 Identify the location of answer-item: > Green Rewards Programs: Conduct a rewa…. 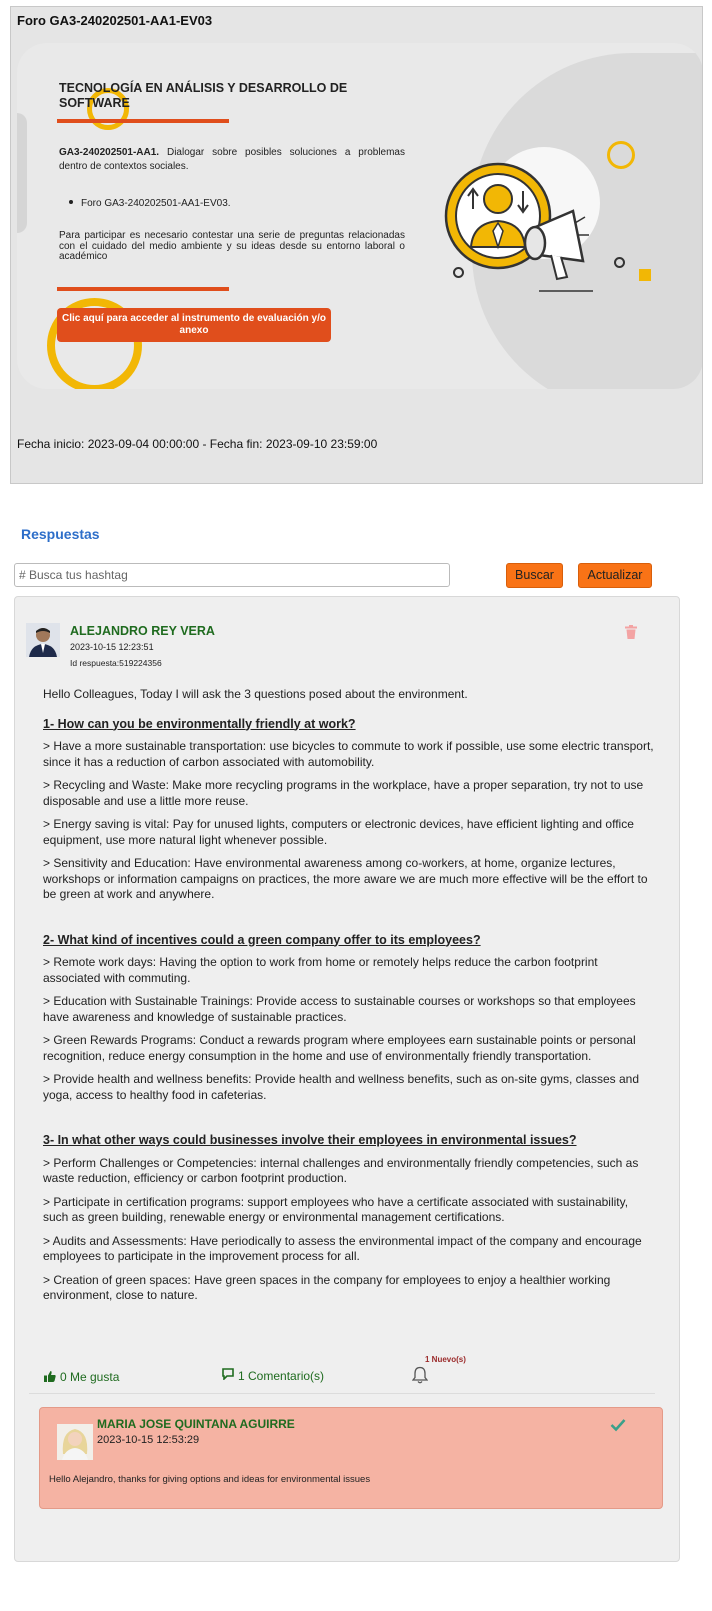
(339, 1048).